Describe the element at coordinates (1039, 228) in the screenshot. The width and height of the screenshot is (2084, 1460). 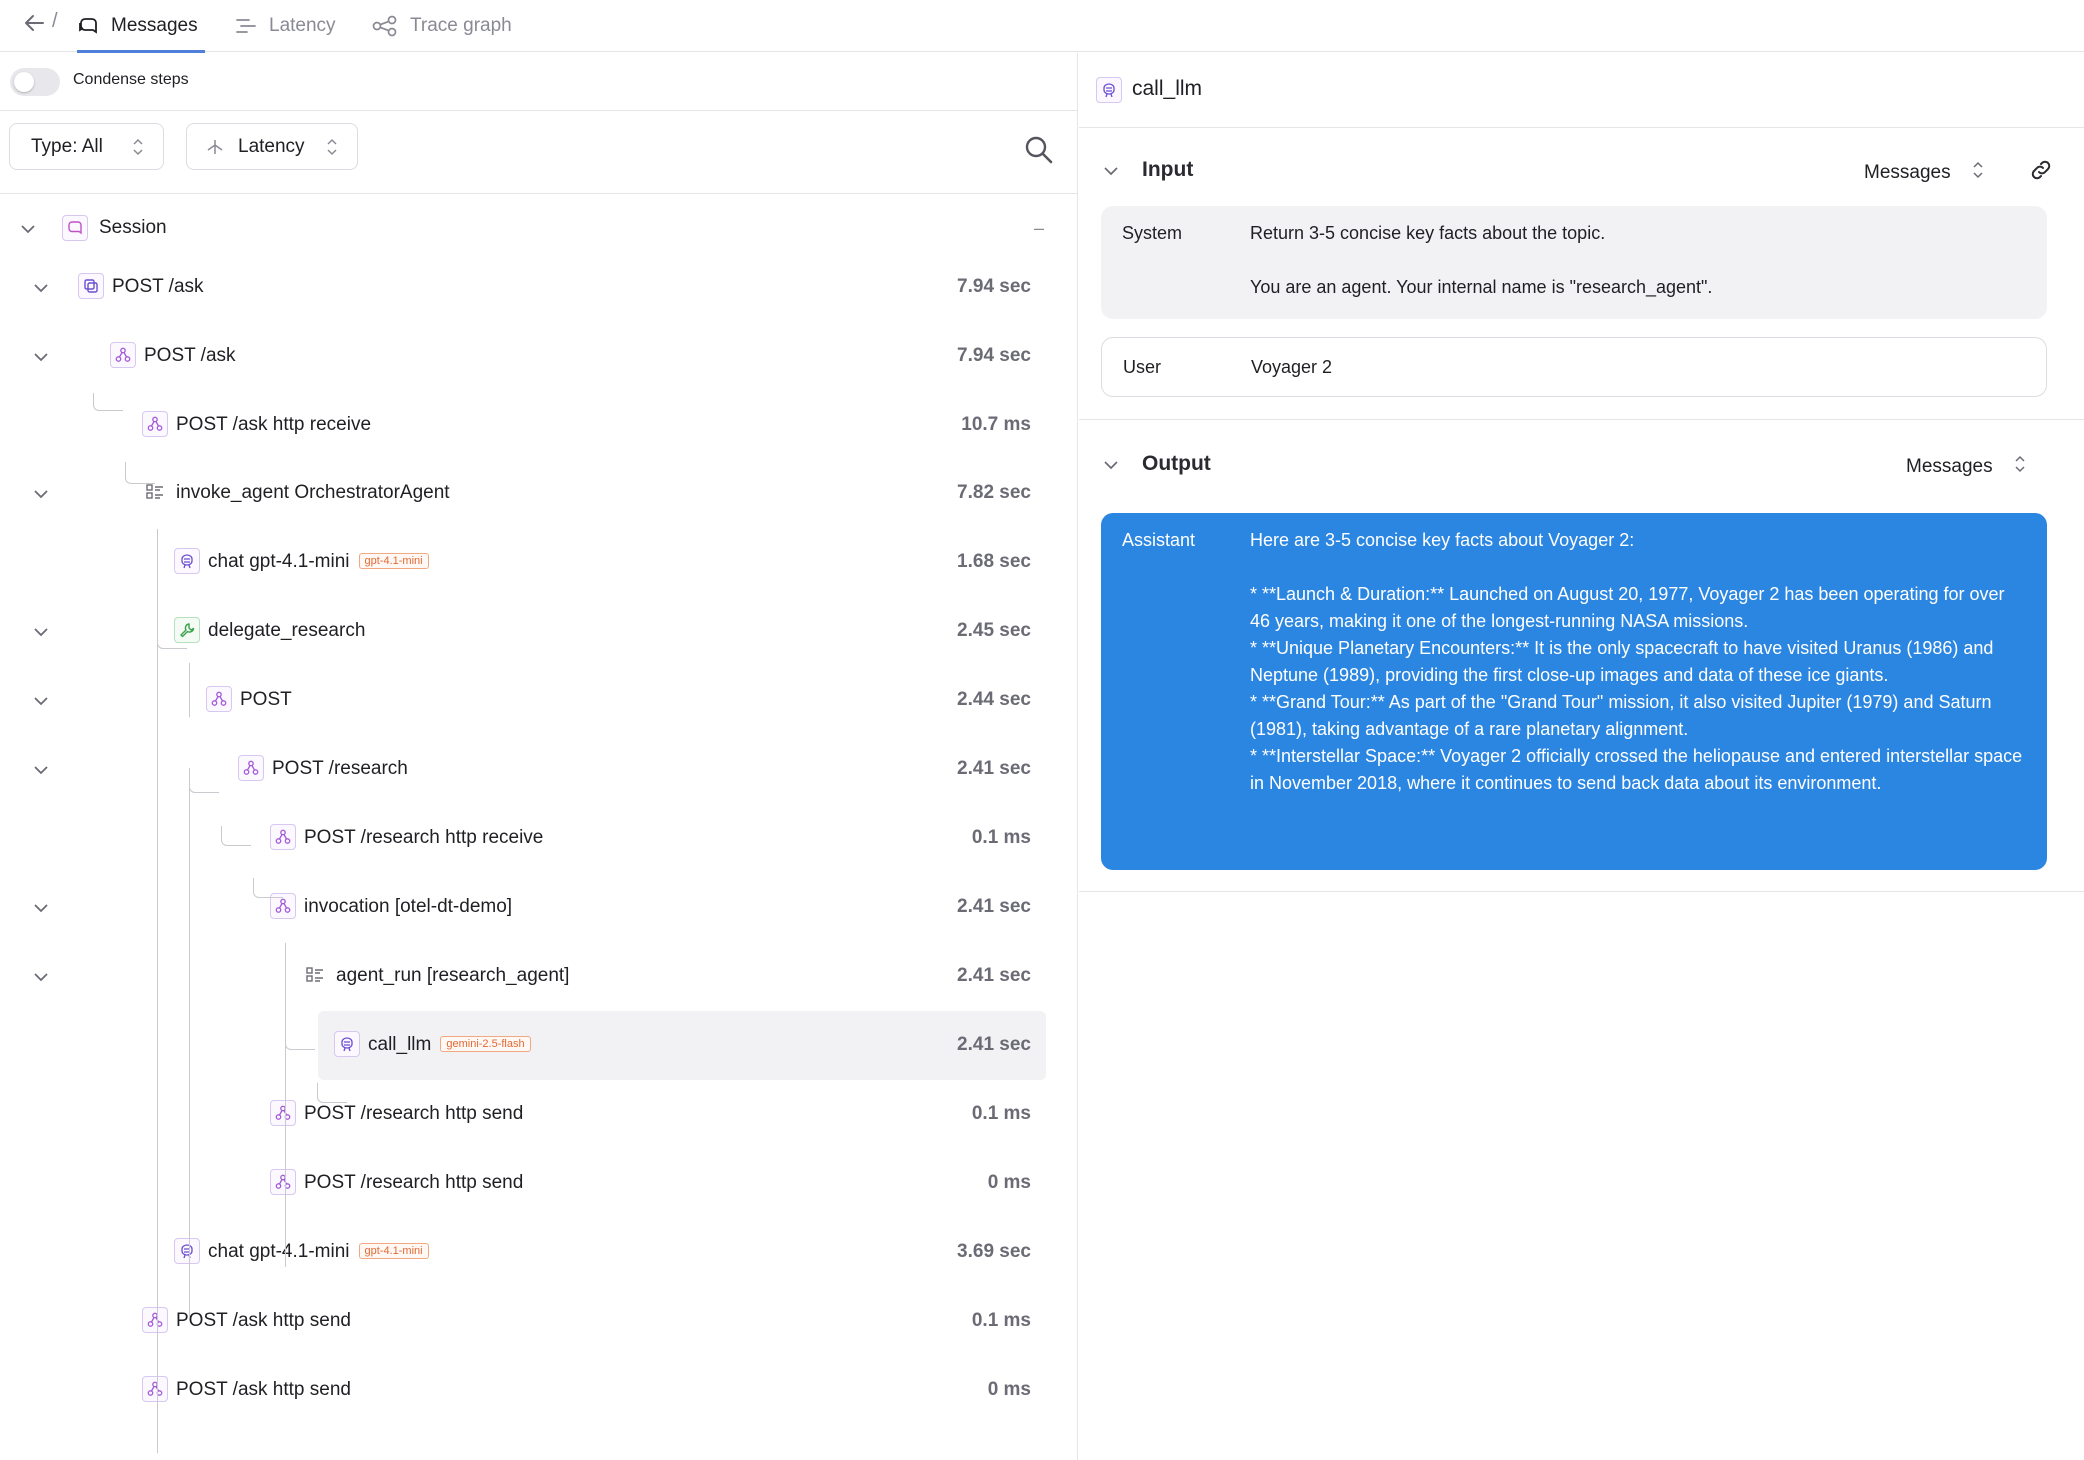
I see `session-collapse-dash: –` at that location.